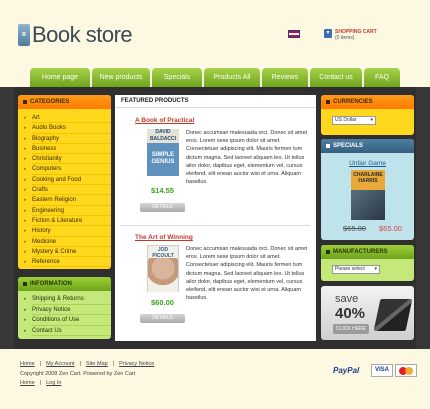 This screenshot has width=430, height=409. I want to click on click-here-button: CLICK HERE, so click(351, 329).